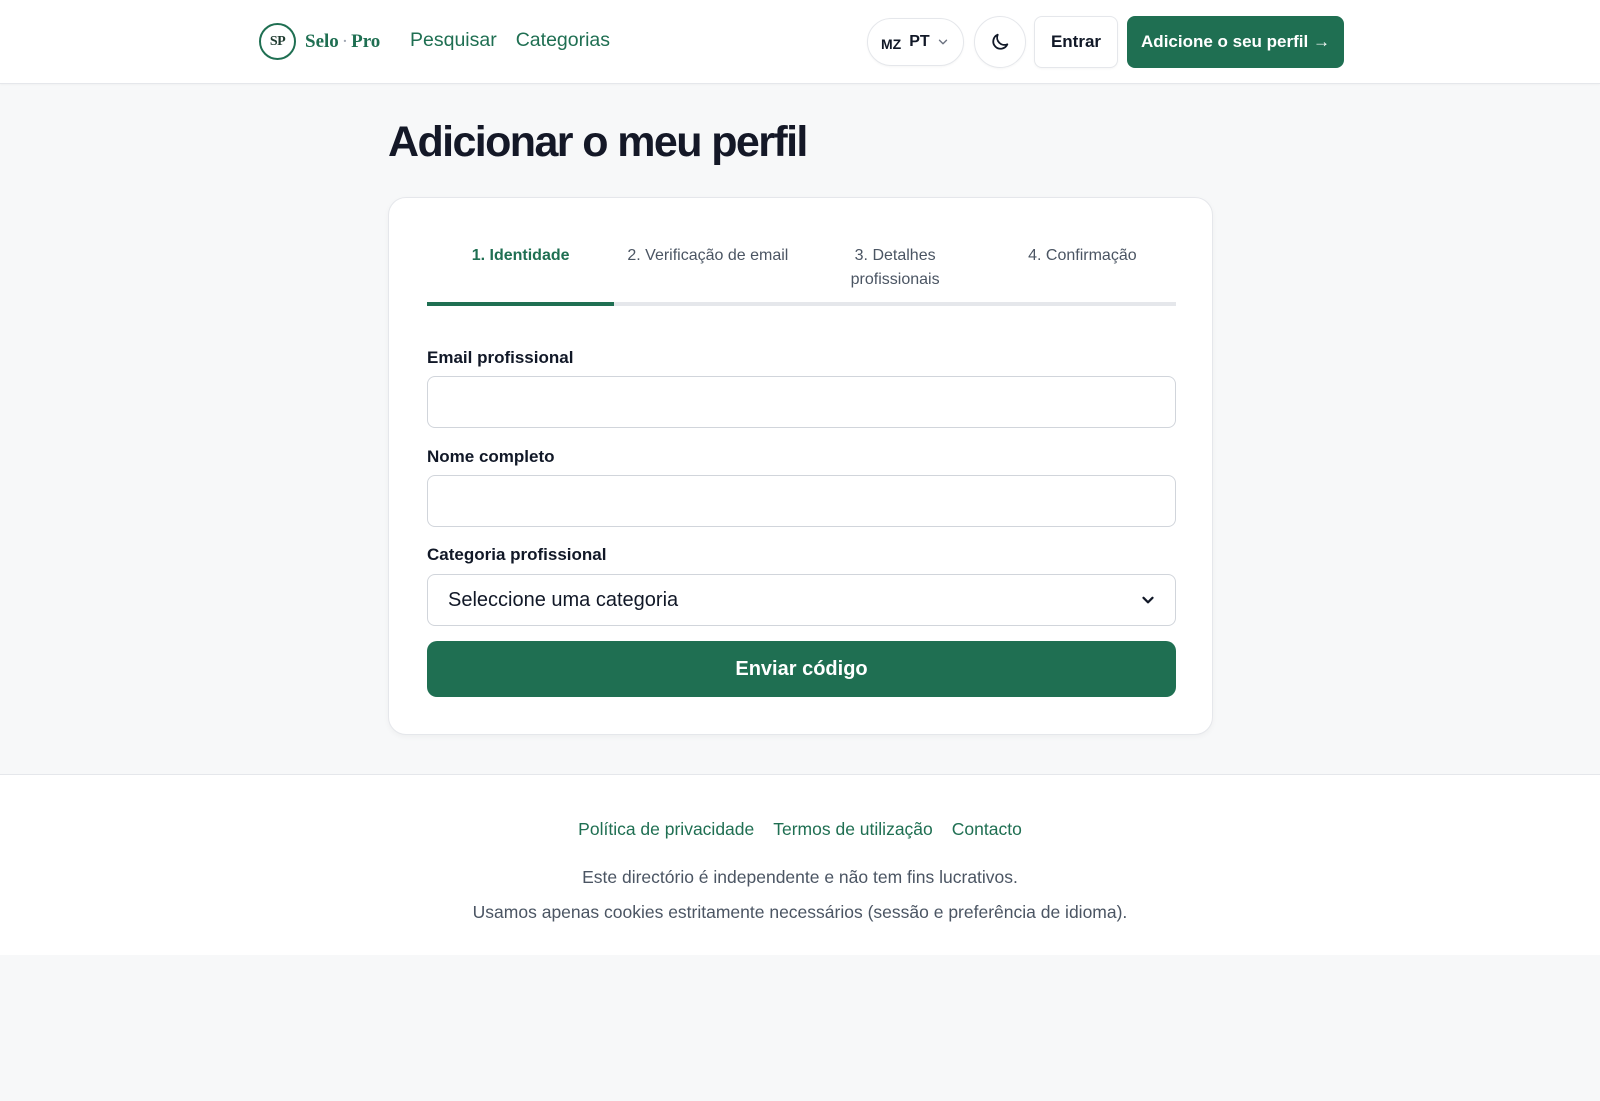 This screenshot has height=1101, width=1600. I want to click on step-identity: 1. Identidade, so click(521, 275).